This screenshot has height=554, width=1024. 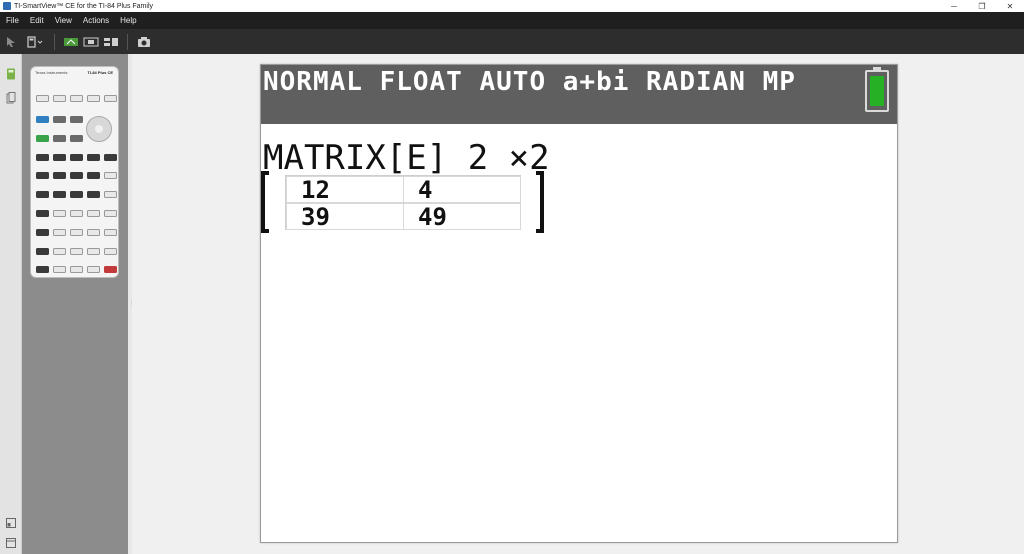 I want to click on menu-file: File, so click(x=12, y=20).